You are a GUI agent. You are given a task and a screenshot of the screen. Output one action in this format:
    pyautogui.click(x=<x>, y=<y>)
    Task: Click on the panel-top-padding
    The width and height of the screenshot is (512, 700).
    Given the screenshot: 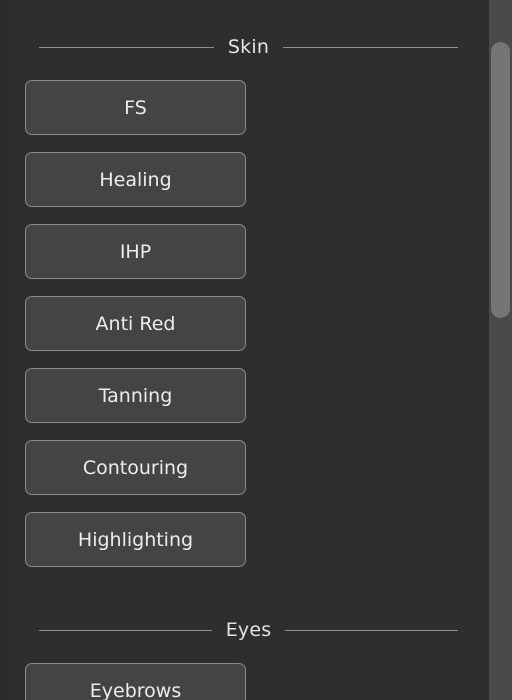 What is the action you would take?
    pyautogui.click(x=248, y=17)
    